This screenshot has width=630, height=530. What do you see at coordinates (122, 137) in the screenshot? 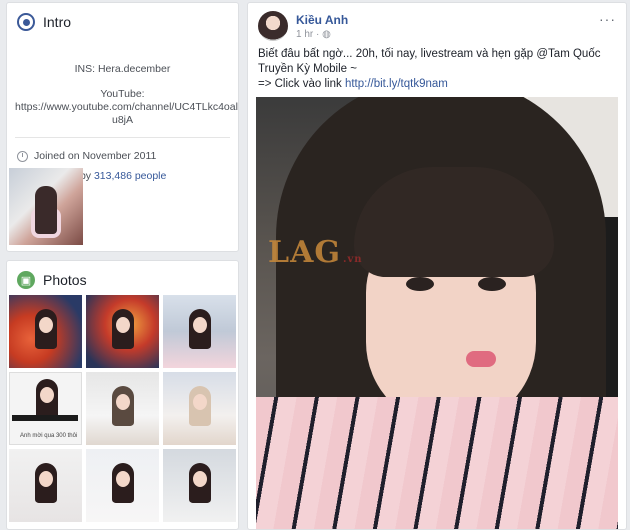
I see `bio-divider` at bounding box center [122, 137].